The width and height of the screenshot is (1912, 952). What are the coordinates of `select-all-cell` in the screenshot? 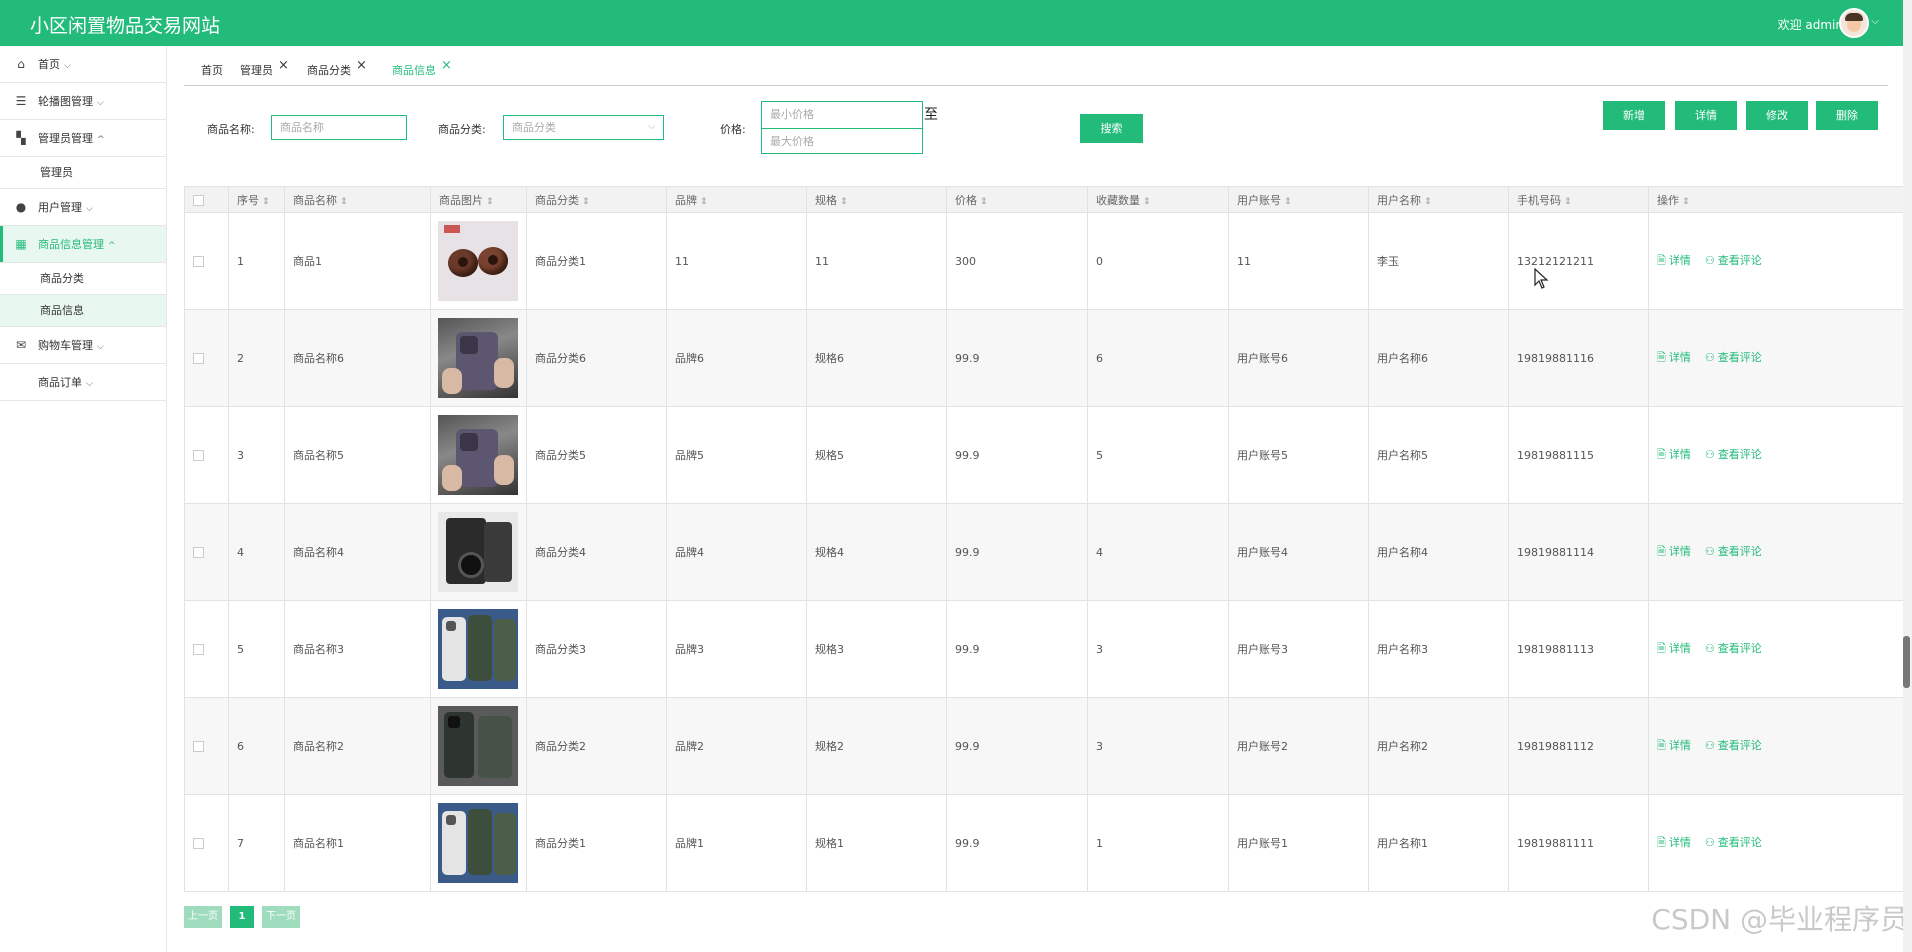 It's located at (206, 199).